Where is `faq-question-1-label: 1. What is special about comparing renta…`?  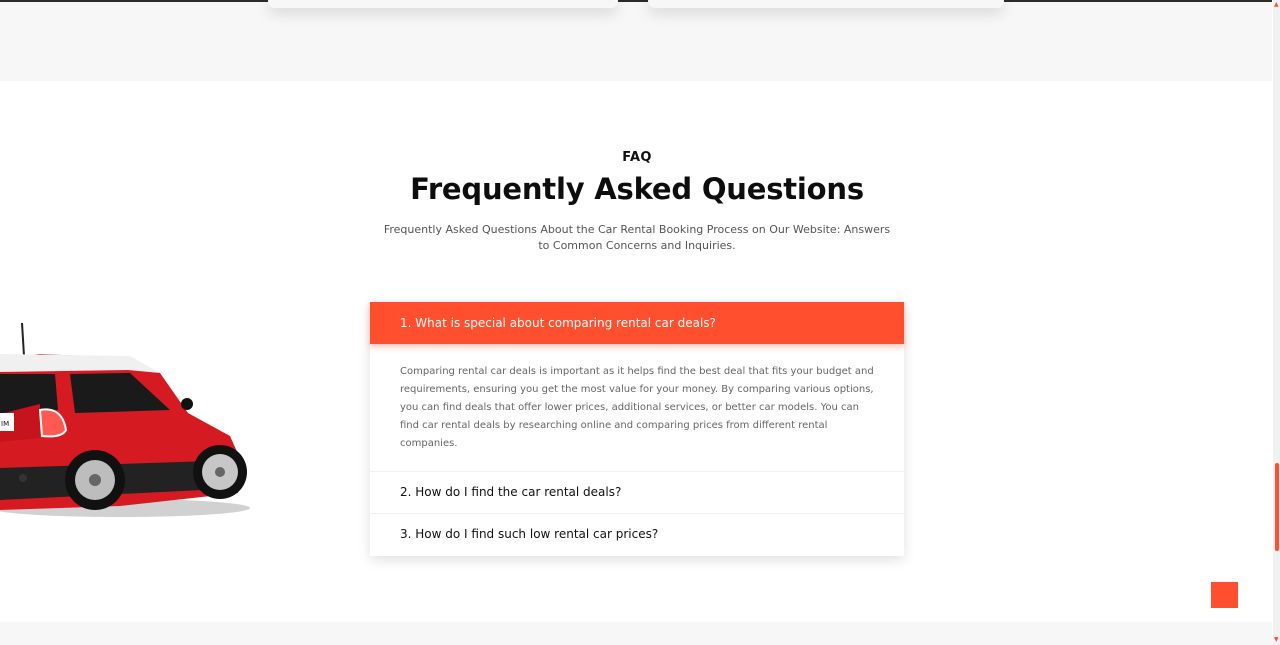
faq-question-1-label: 1. What is special about comparing renta… is located at coordinates (558, 323).